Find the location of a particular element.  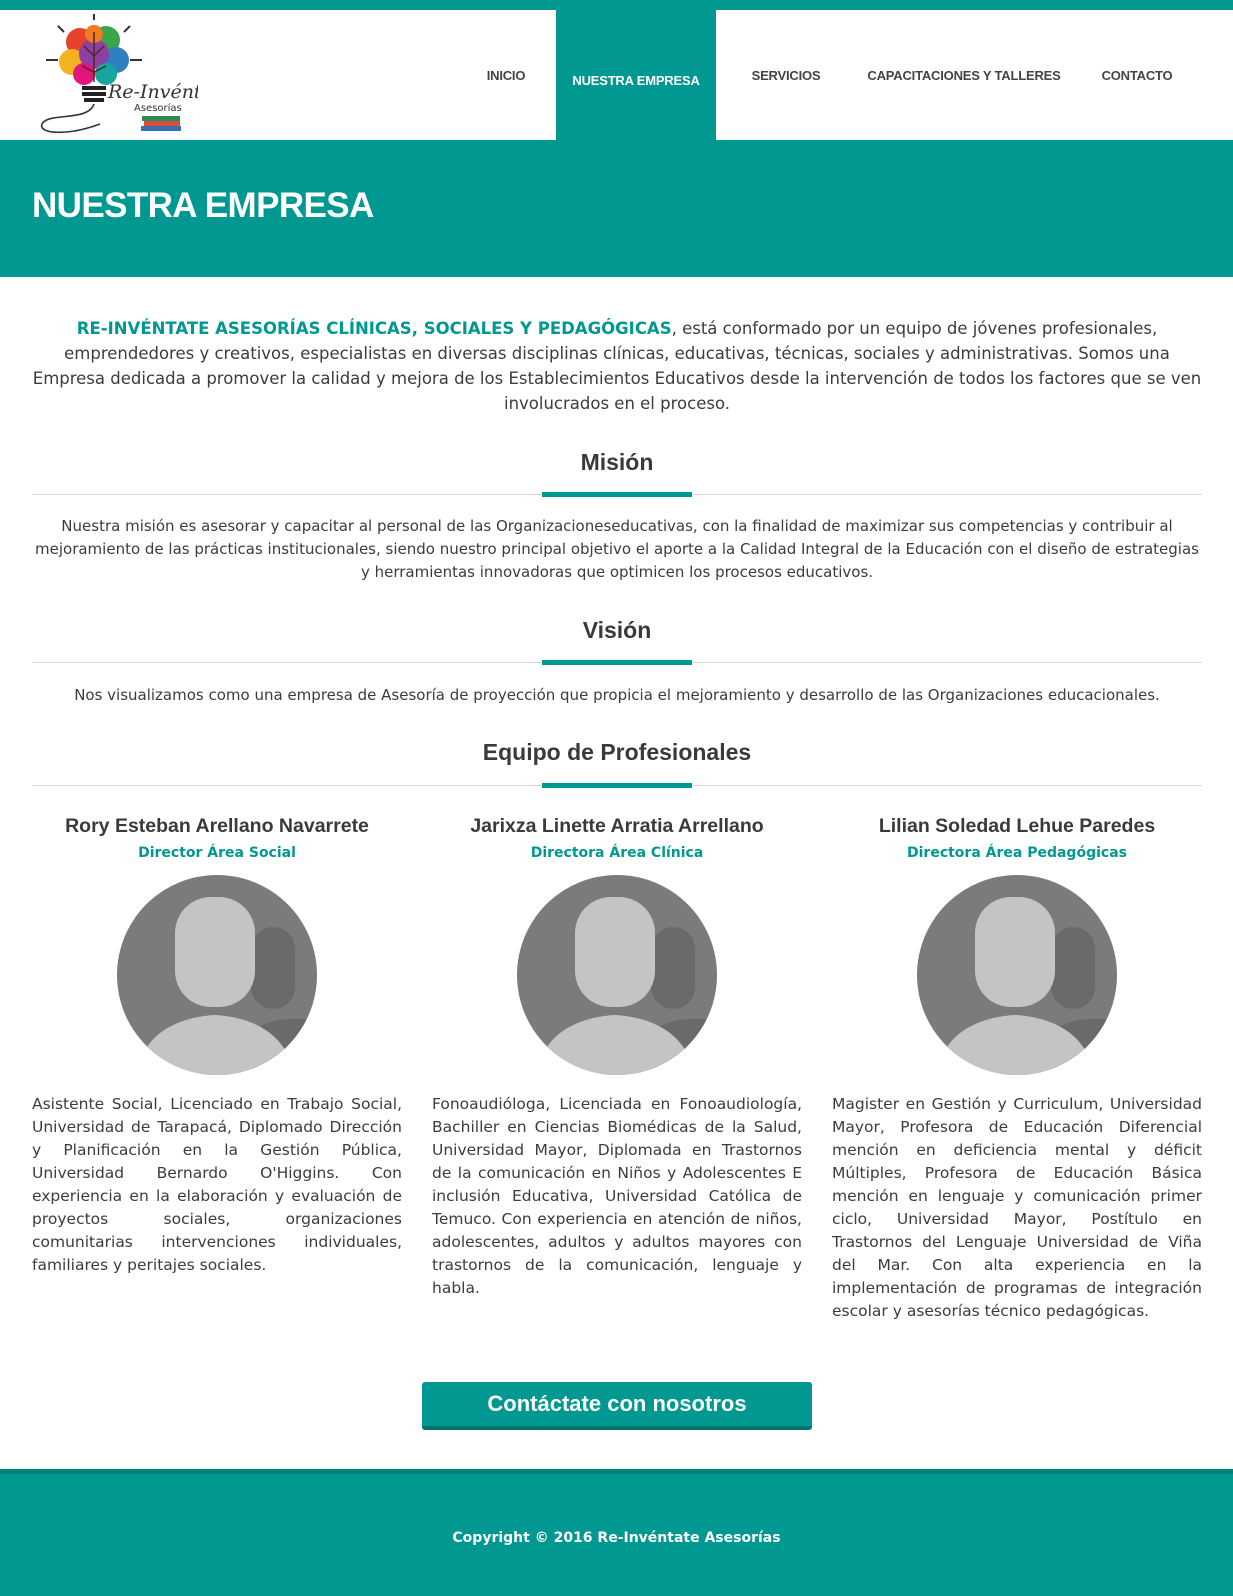

member-name: Lilian Soledad Lehue Paredes is located at coordinates (1017, 826).